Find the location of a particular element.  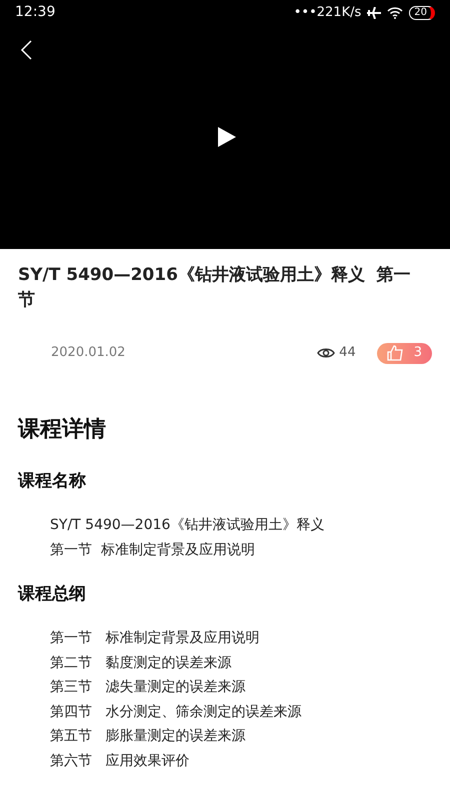

outline-line: 第二节 黏度测定的误差来源 is located at coordinates (141, 663).